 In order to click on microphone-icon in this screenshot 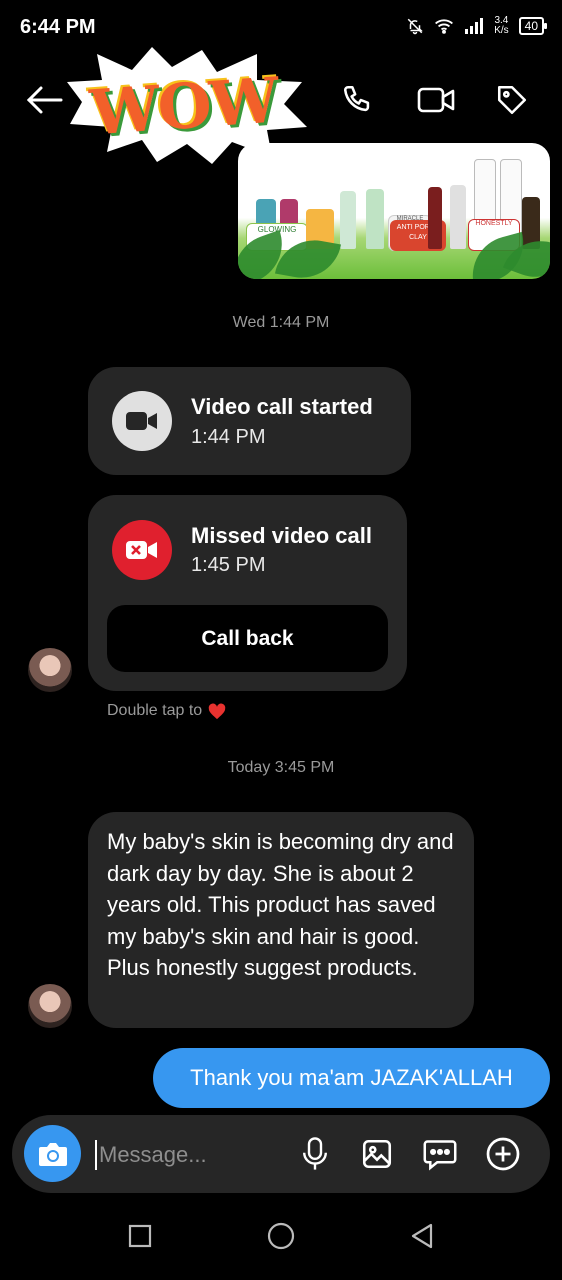, I will do `click(315, 1154)`.